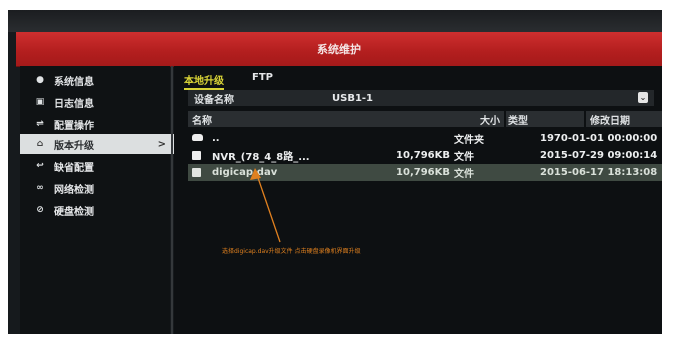 The height and width of the screenshot is (340, 675). I want to click on annotation-arrow-head, so click(255, 174).